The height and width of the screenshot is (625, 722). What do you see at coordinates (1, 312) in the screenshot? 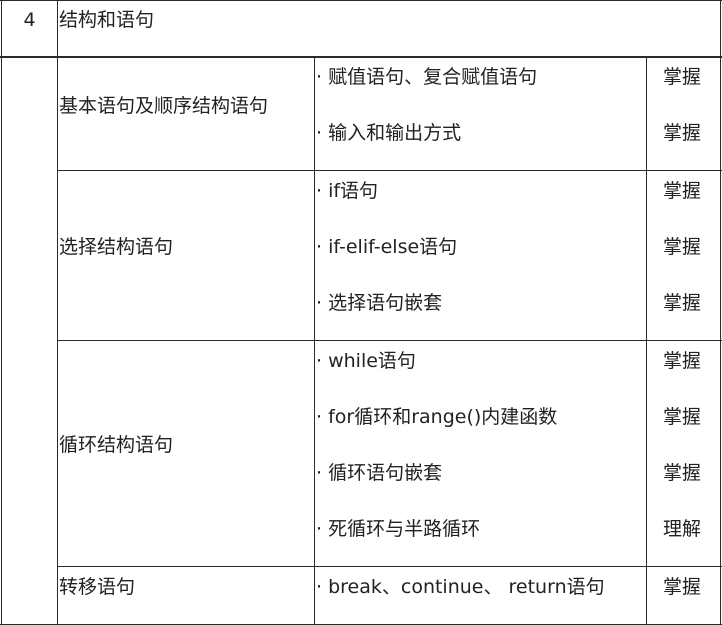
I see `border-left` at bounding box center [1, 312].